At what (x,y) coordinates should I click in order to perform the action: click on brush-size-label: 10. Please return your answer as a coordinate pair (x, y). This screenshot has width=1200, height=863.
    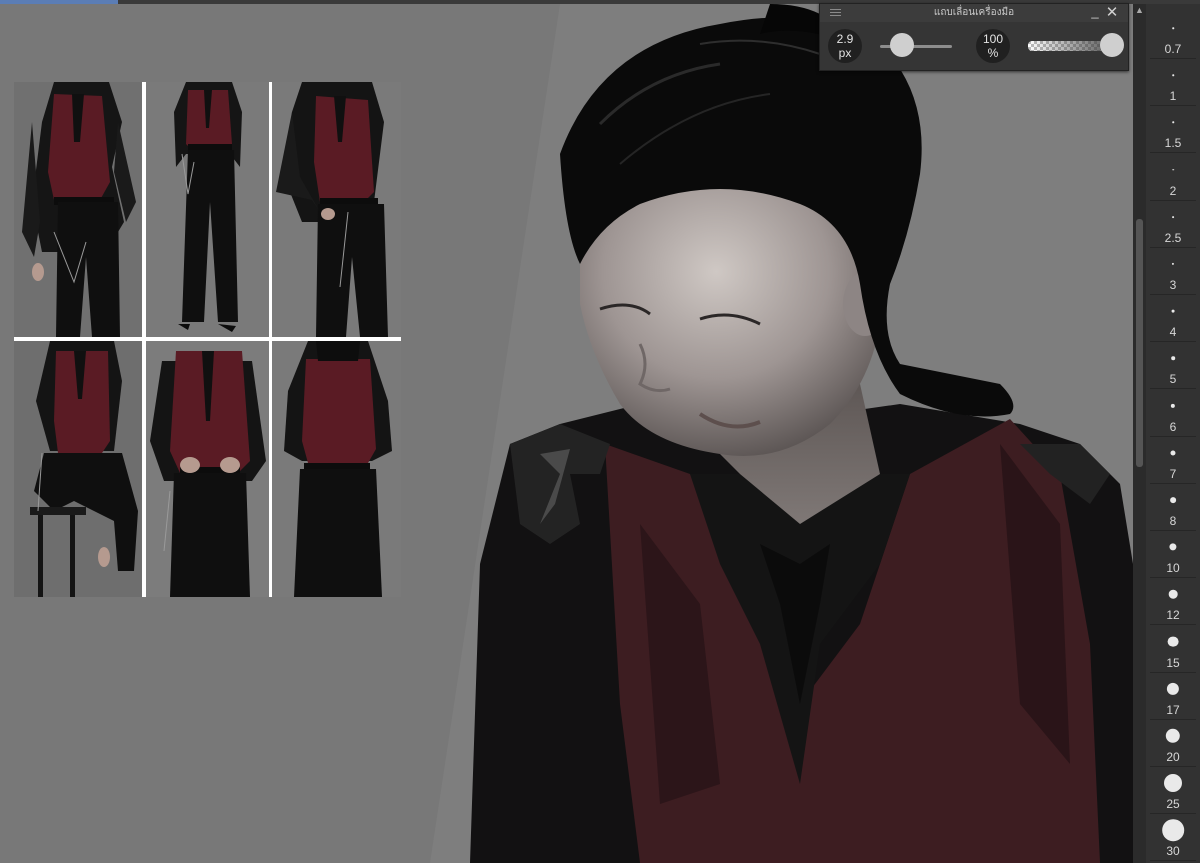
    Looking at the image, I should click on (1173, 568).